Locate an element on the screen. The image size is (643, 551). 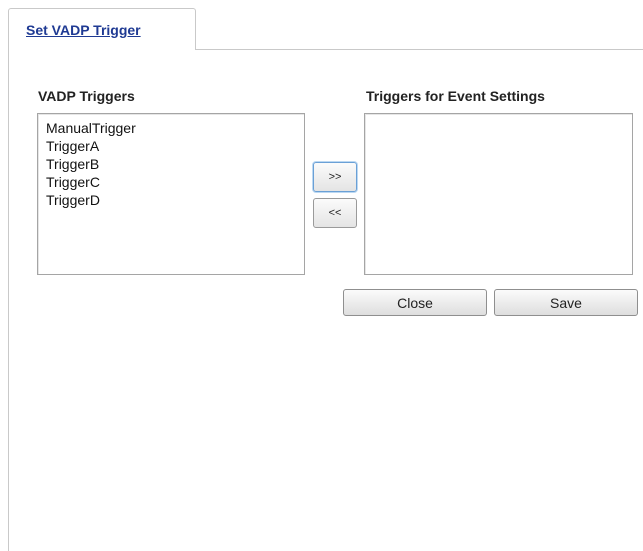
list-item: TriggerB is located at coordinates (175, 164).